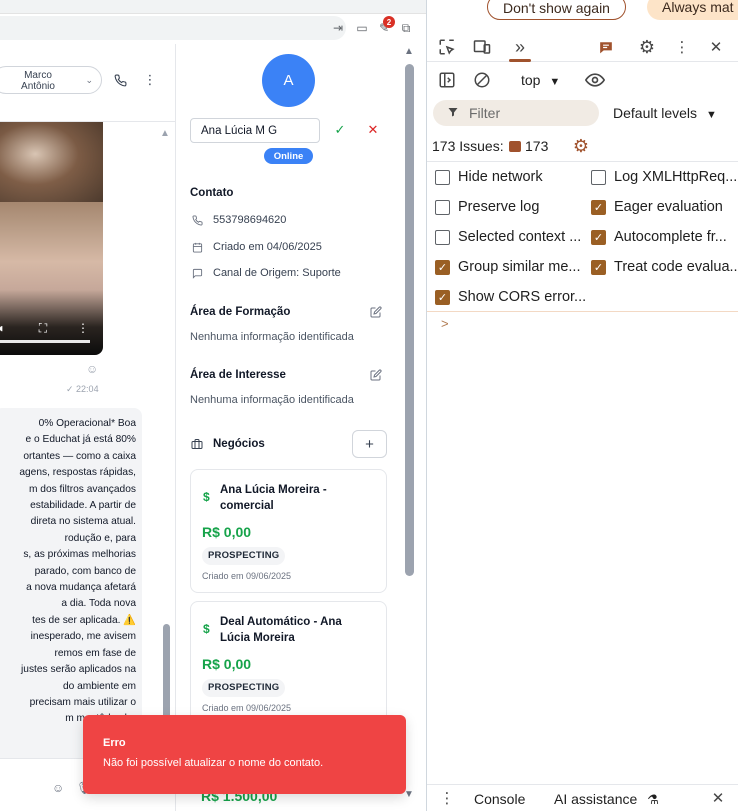 The image size is (738, 811). What do you see at coordinates (482, 47) in the screenshot?
I see `device-toolbar-icon` at bounding box center [482, 47].